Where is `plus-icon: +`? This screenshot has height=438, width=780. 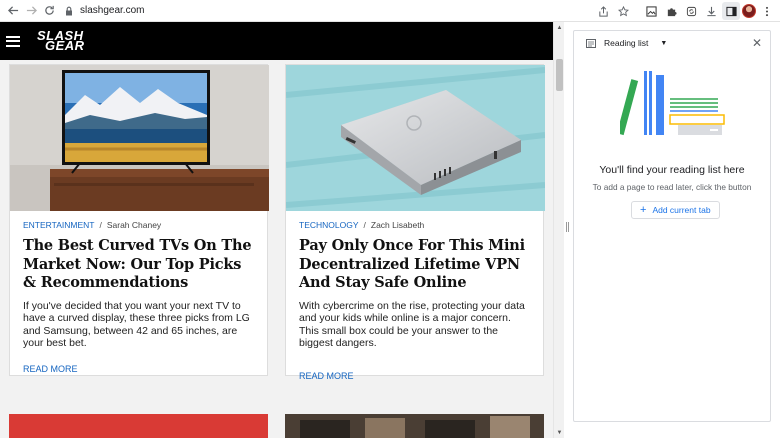 plus-icon: + is located at coordinates (643, 210).